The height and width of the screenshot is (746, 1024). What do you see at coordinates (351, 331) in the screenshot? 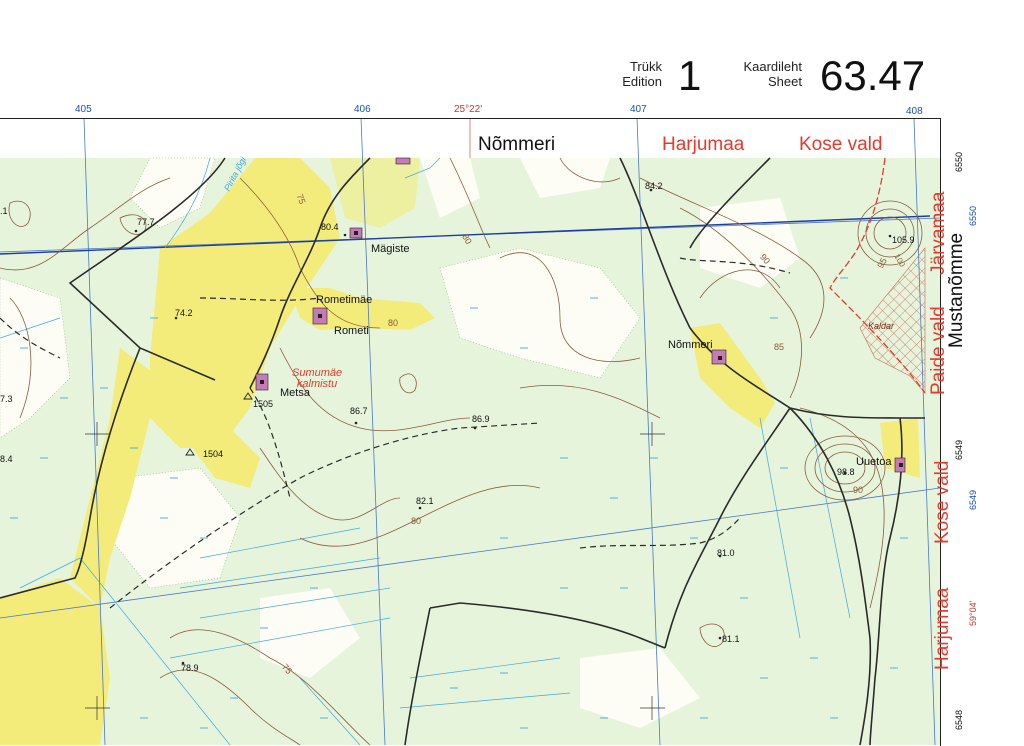
I see `place-rometi: Rometi` at bounding box center [351, 331].